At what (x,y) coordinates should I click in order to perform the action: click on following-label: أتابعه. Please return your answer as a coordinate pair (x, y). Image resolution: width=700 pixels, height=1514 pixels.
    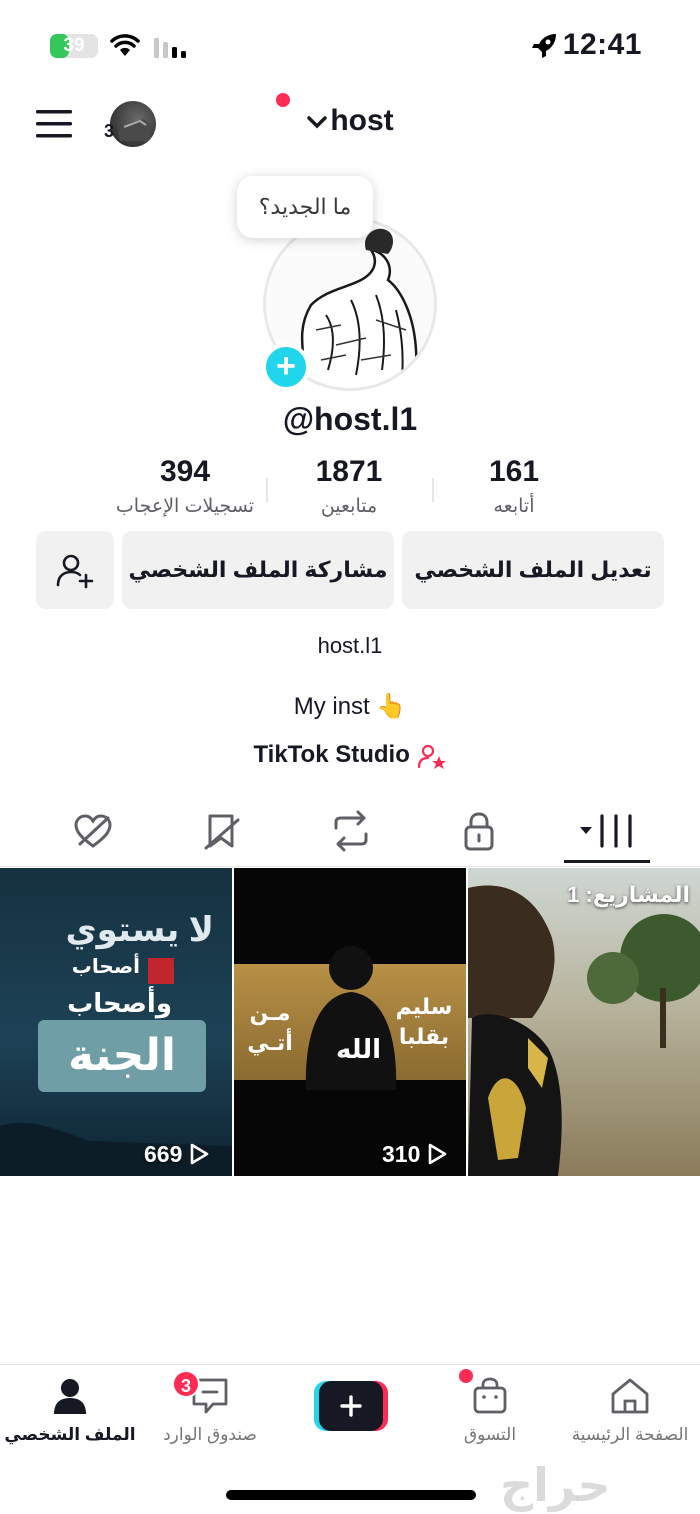
    Looking at the image, I should click on (514, 506).